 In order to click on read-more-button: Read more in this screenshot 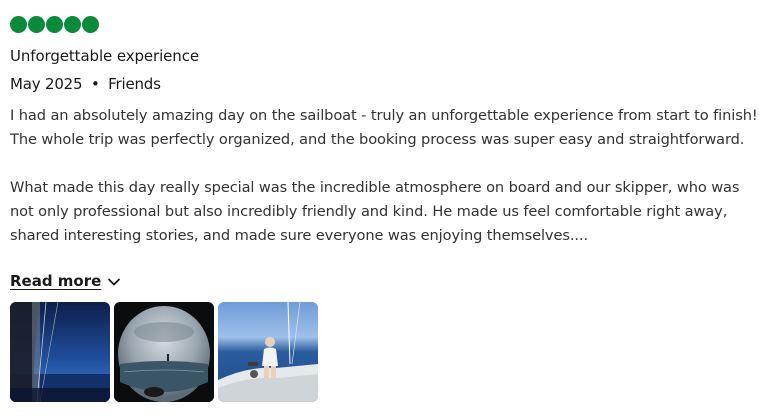, I will do `click(65, 281)`.